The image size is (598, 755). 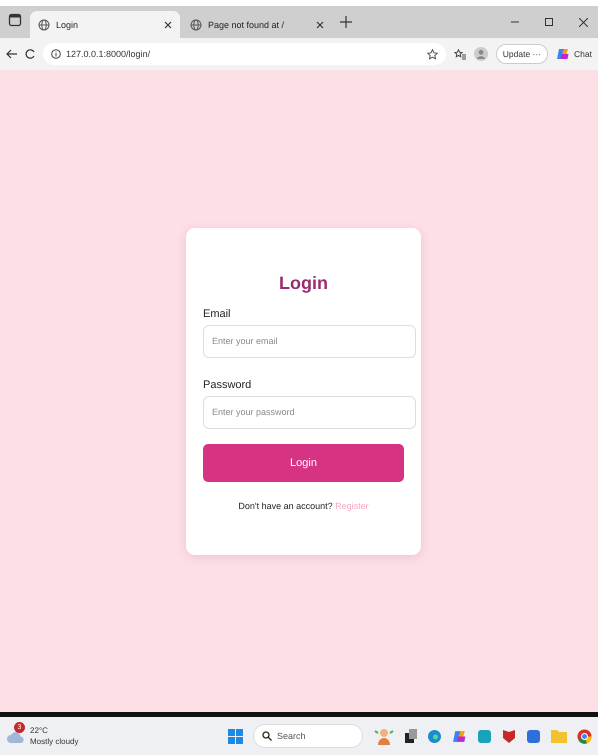 What do you see at coordinates (346, 22) in the screenshot?
I see `new-tab-icon` at bounding box center [346, 22].